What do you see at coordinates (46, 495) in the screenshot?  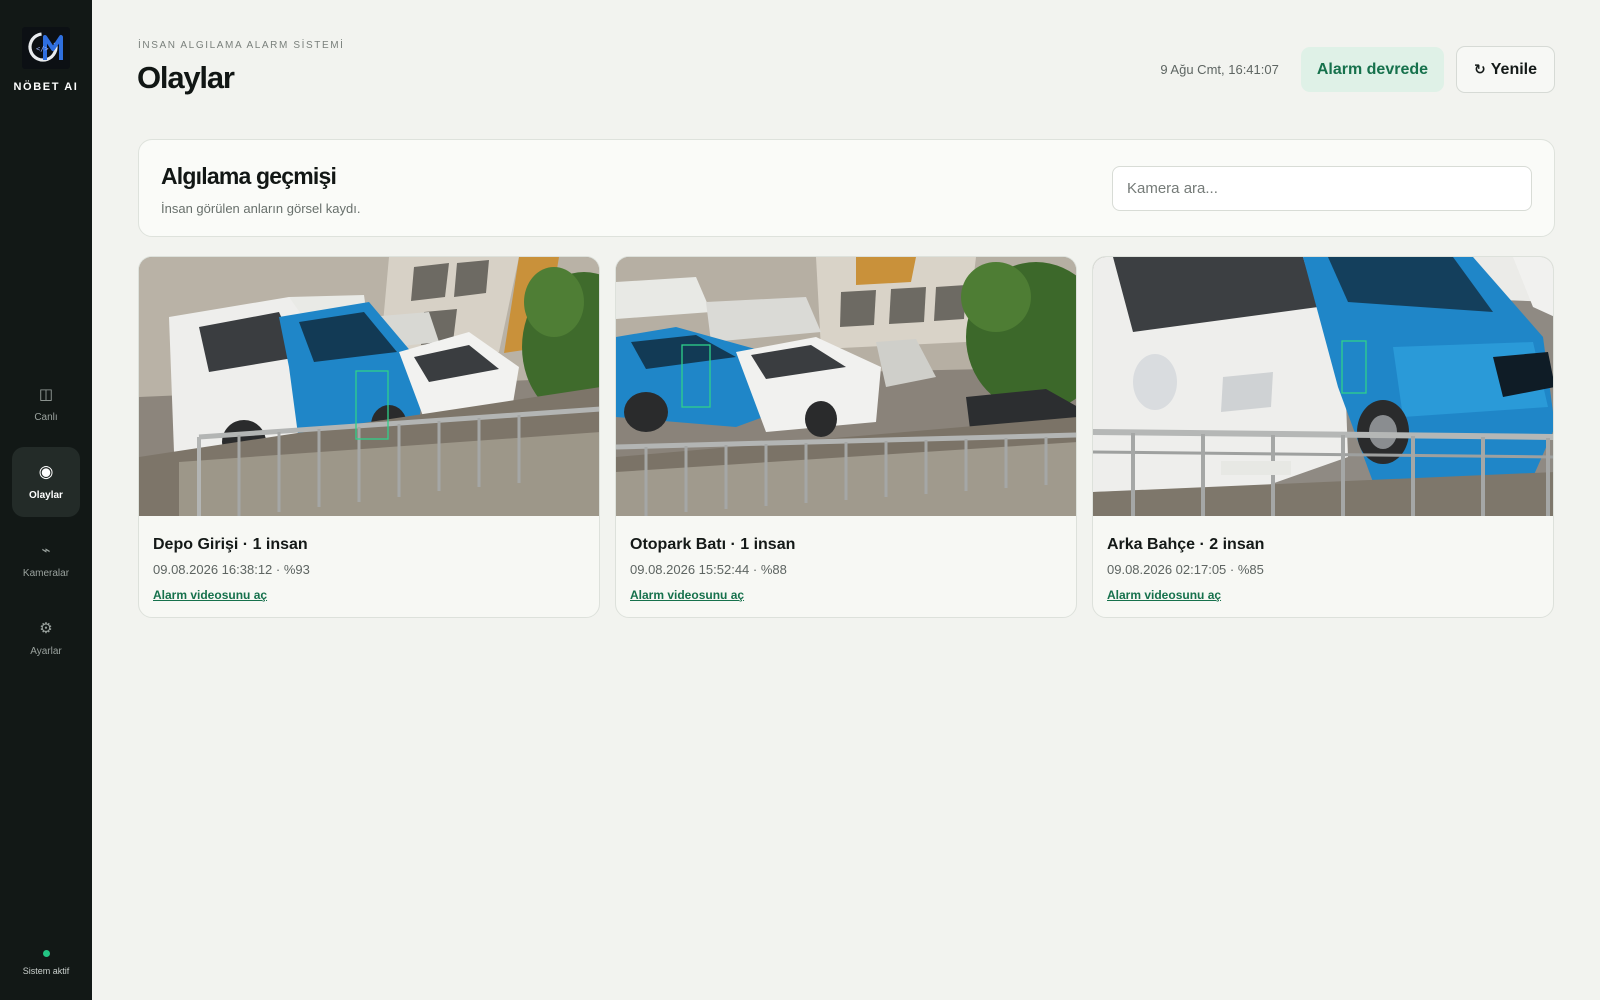 I see `sidebar-item-label: Olaylar` at bounding box center [46, 495].